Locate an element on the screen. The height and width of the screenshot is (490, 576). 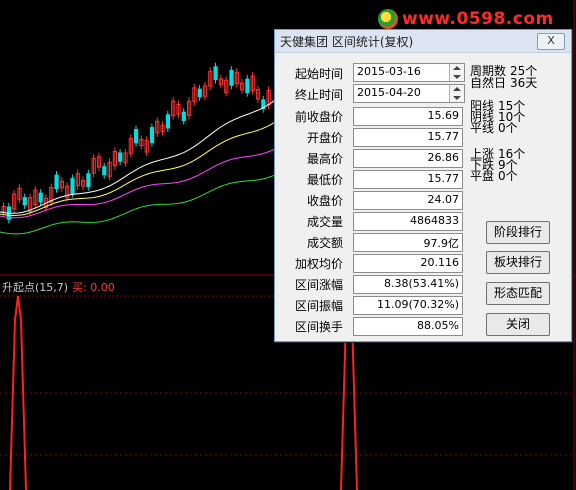
stat-row-label: 成交额 is located at coordinates (324, 243).